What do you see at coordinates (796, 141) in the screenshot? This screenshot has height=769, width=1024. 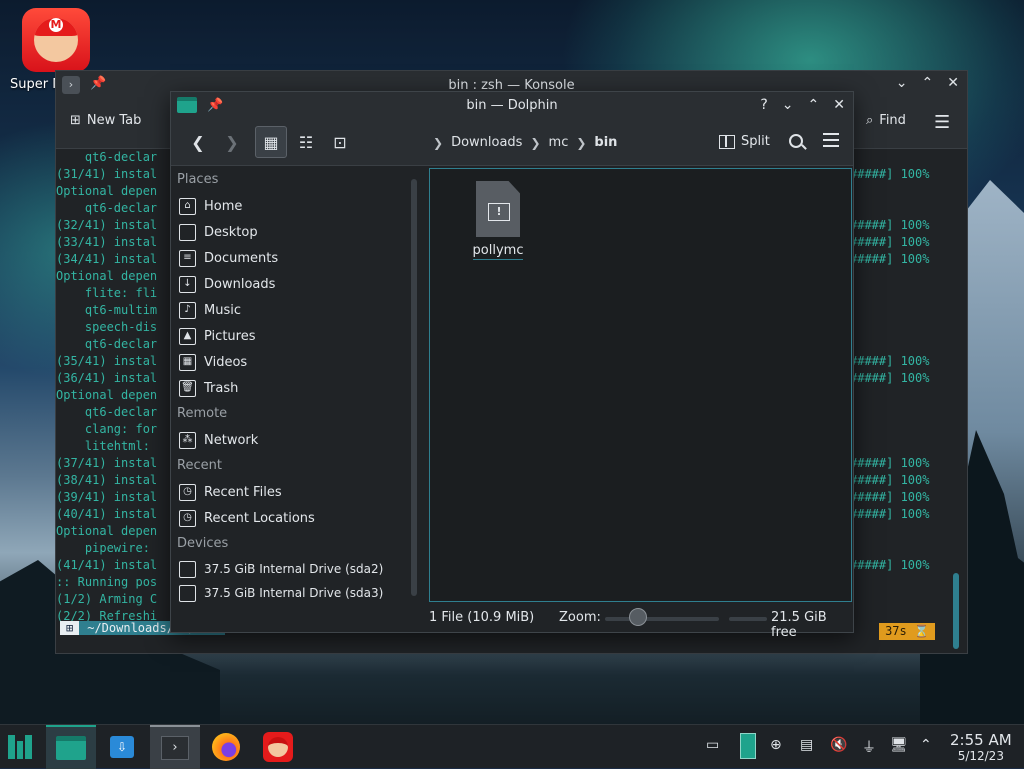 I see `search-icon` at bounding box center [796, 141].